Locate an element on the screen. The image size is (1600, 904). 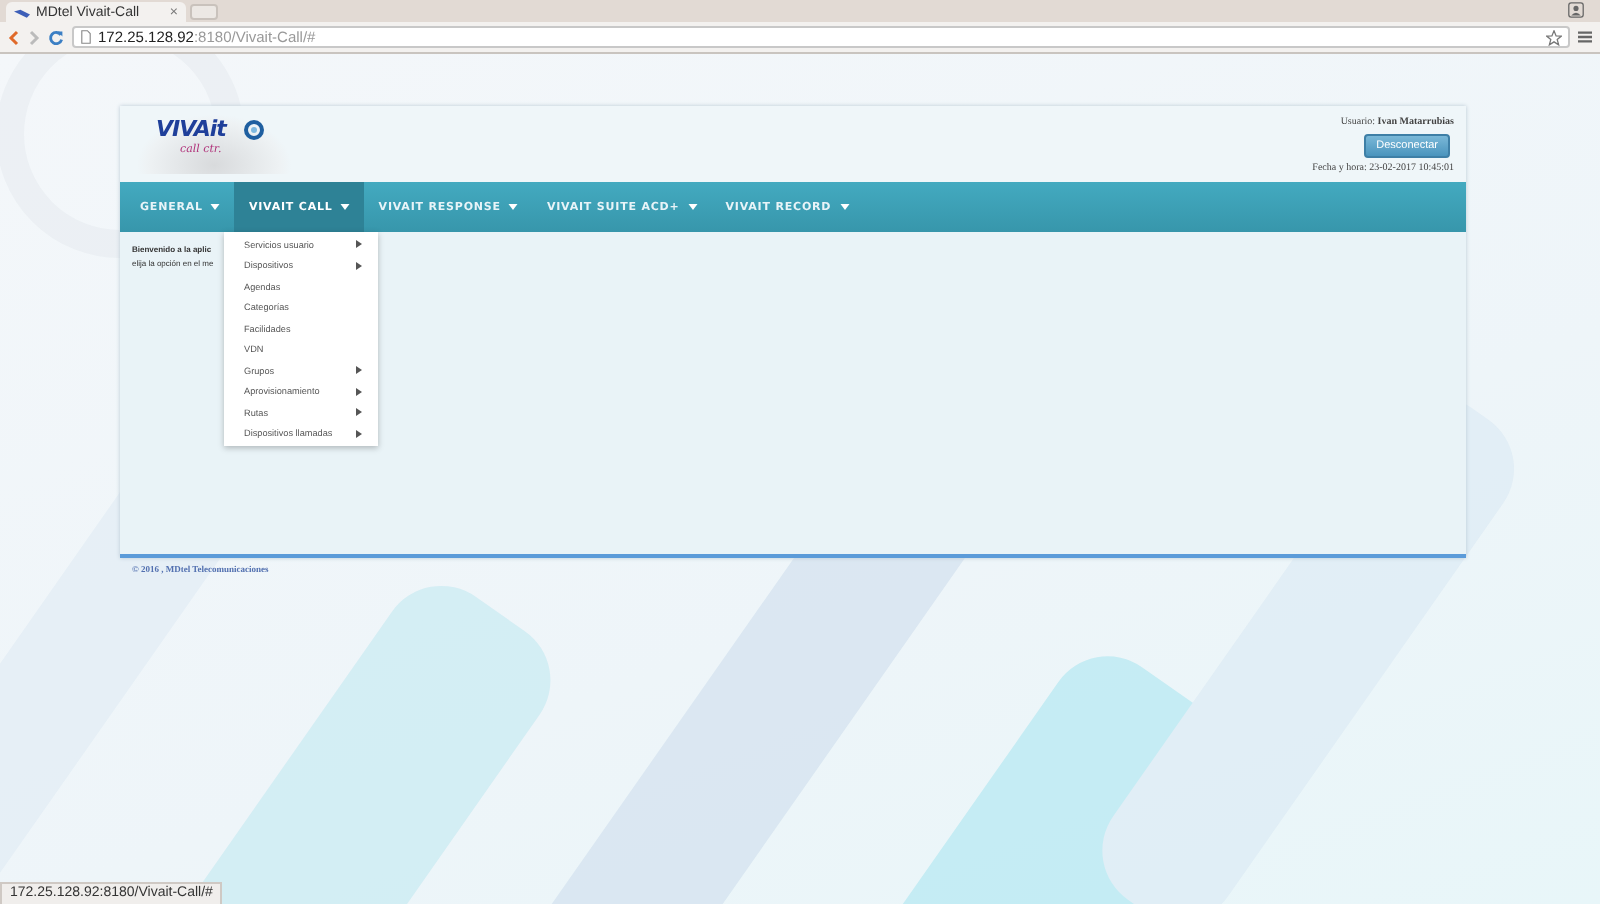
star-icon is located at coordinates (1554, 37).